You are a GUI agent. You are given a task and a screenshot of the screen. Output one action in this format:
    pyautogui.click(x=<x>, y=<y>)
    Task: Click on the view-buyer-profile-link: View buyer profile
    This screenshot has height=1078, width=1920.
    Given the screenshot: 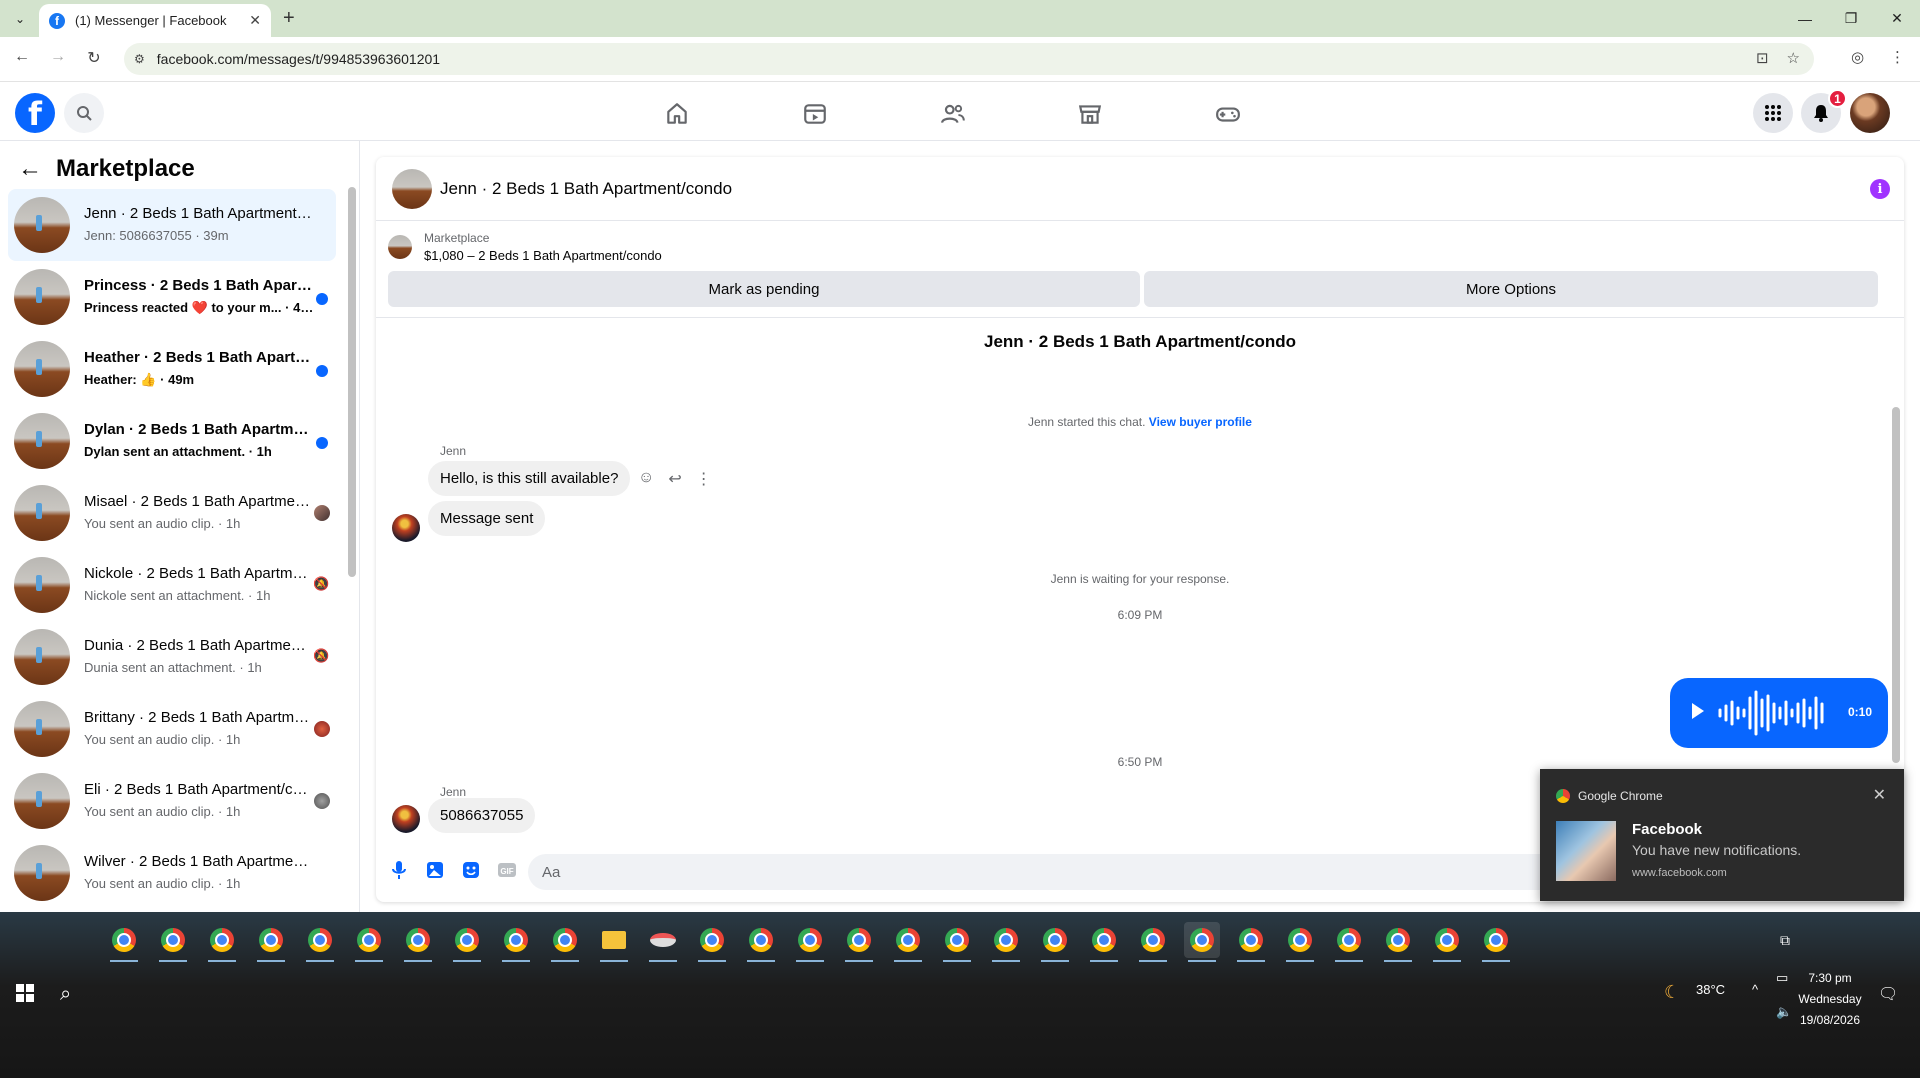 What is the action you would take?
    pyautogui.click(x=1200, y=422)
    